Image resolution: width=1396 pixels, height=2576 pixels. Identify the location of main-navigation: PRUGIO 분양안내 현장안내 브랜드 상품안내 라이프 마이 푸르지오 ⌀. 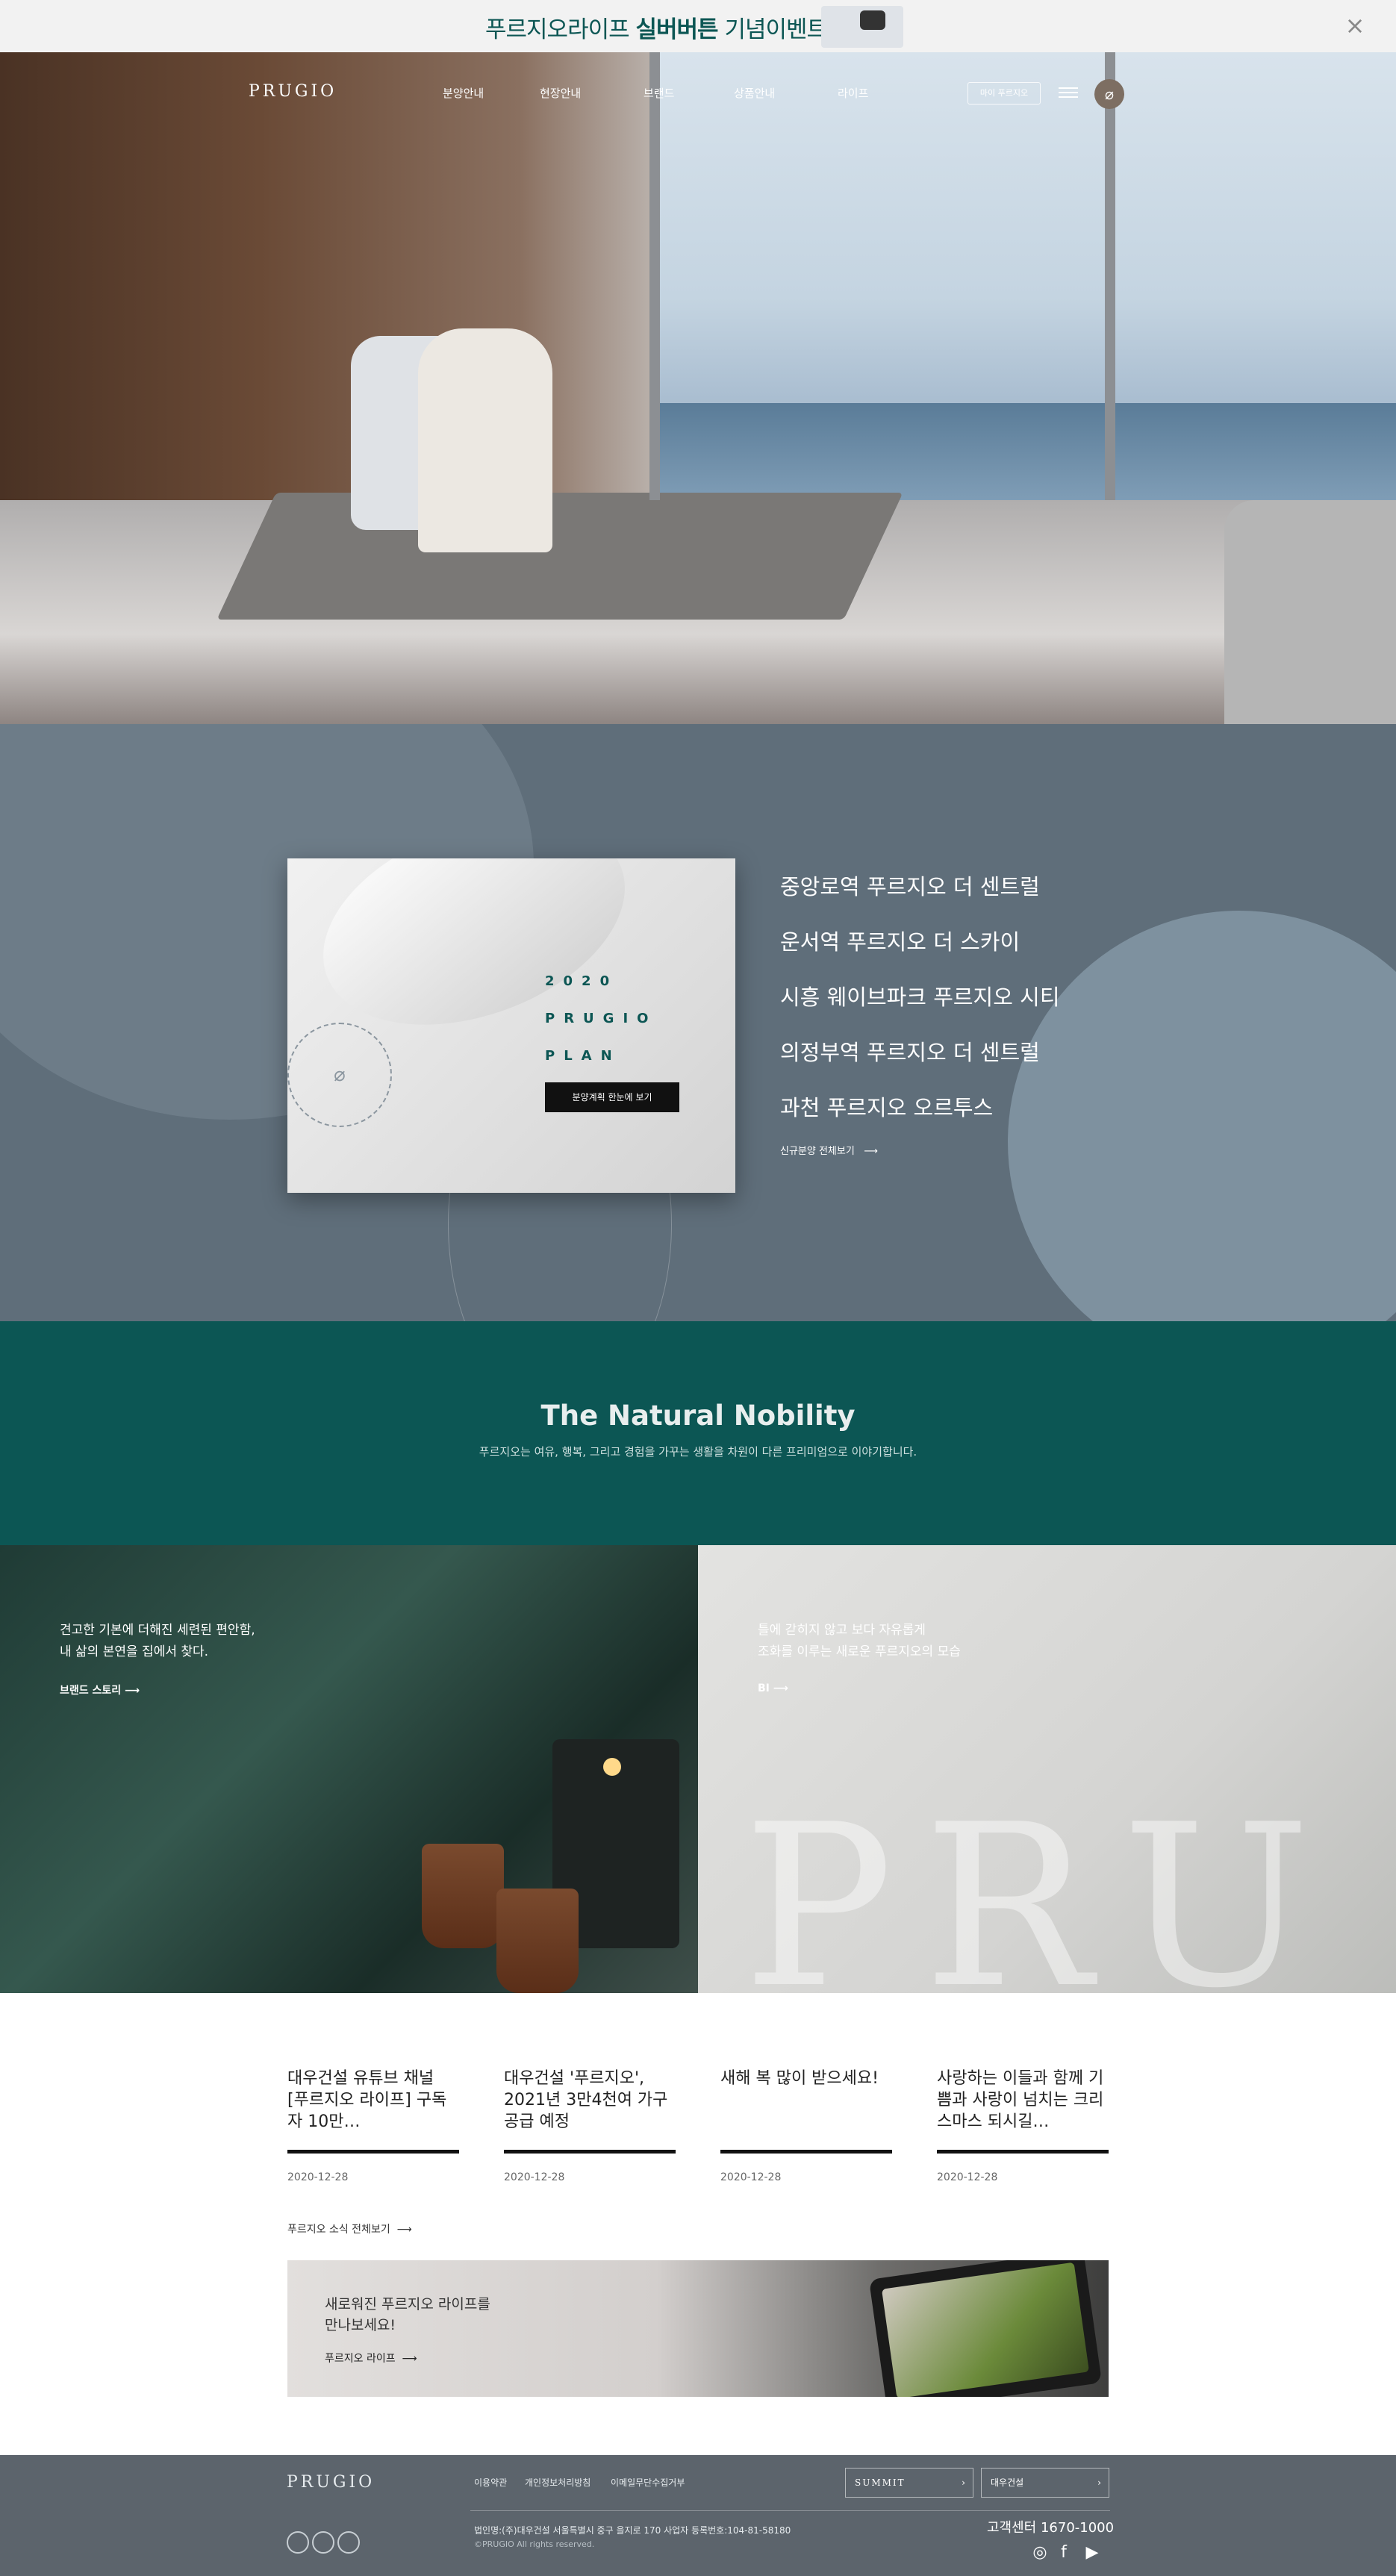
(698, 93).